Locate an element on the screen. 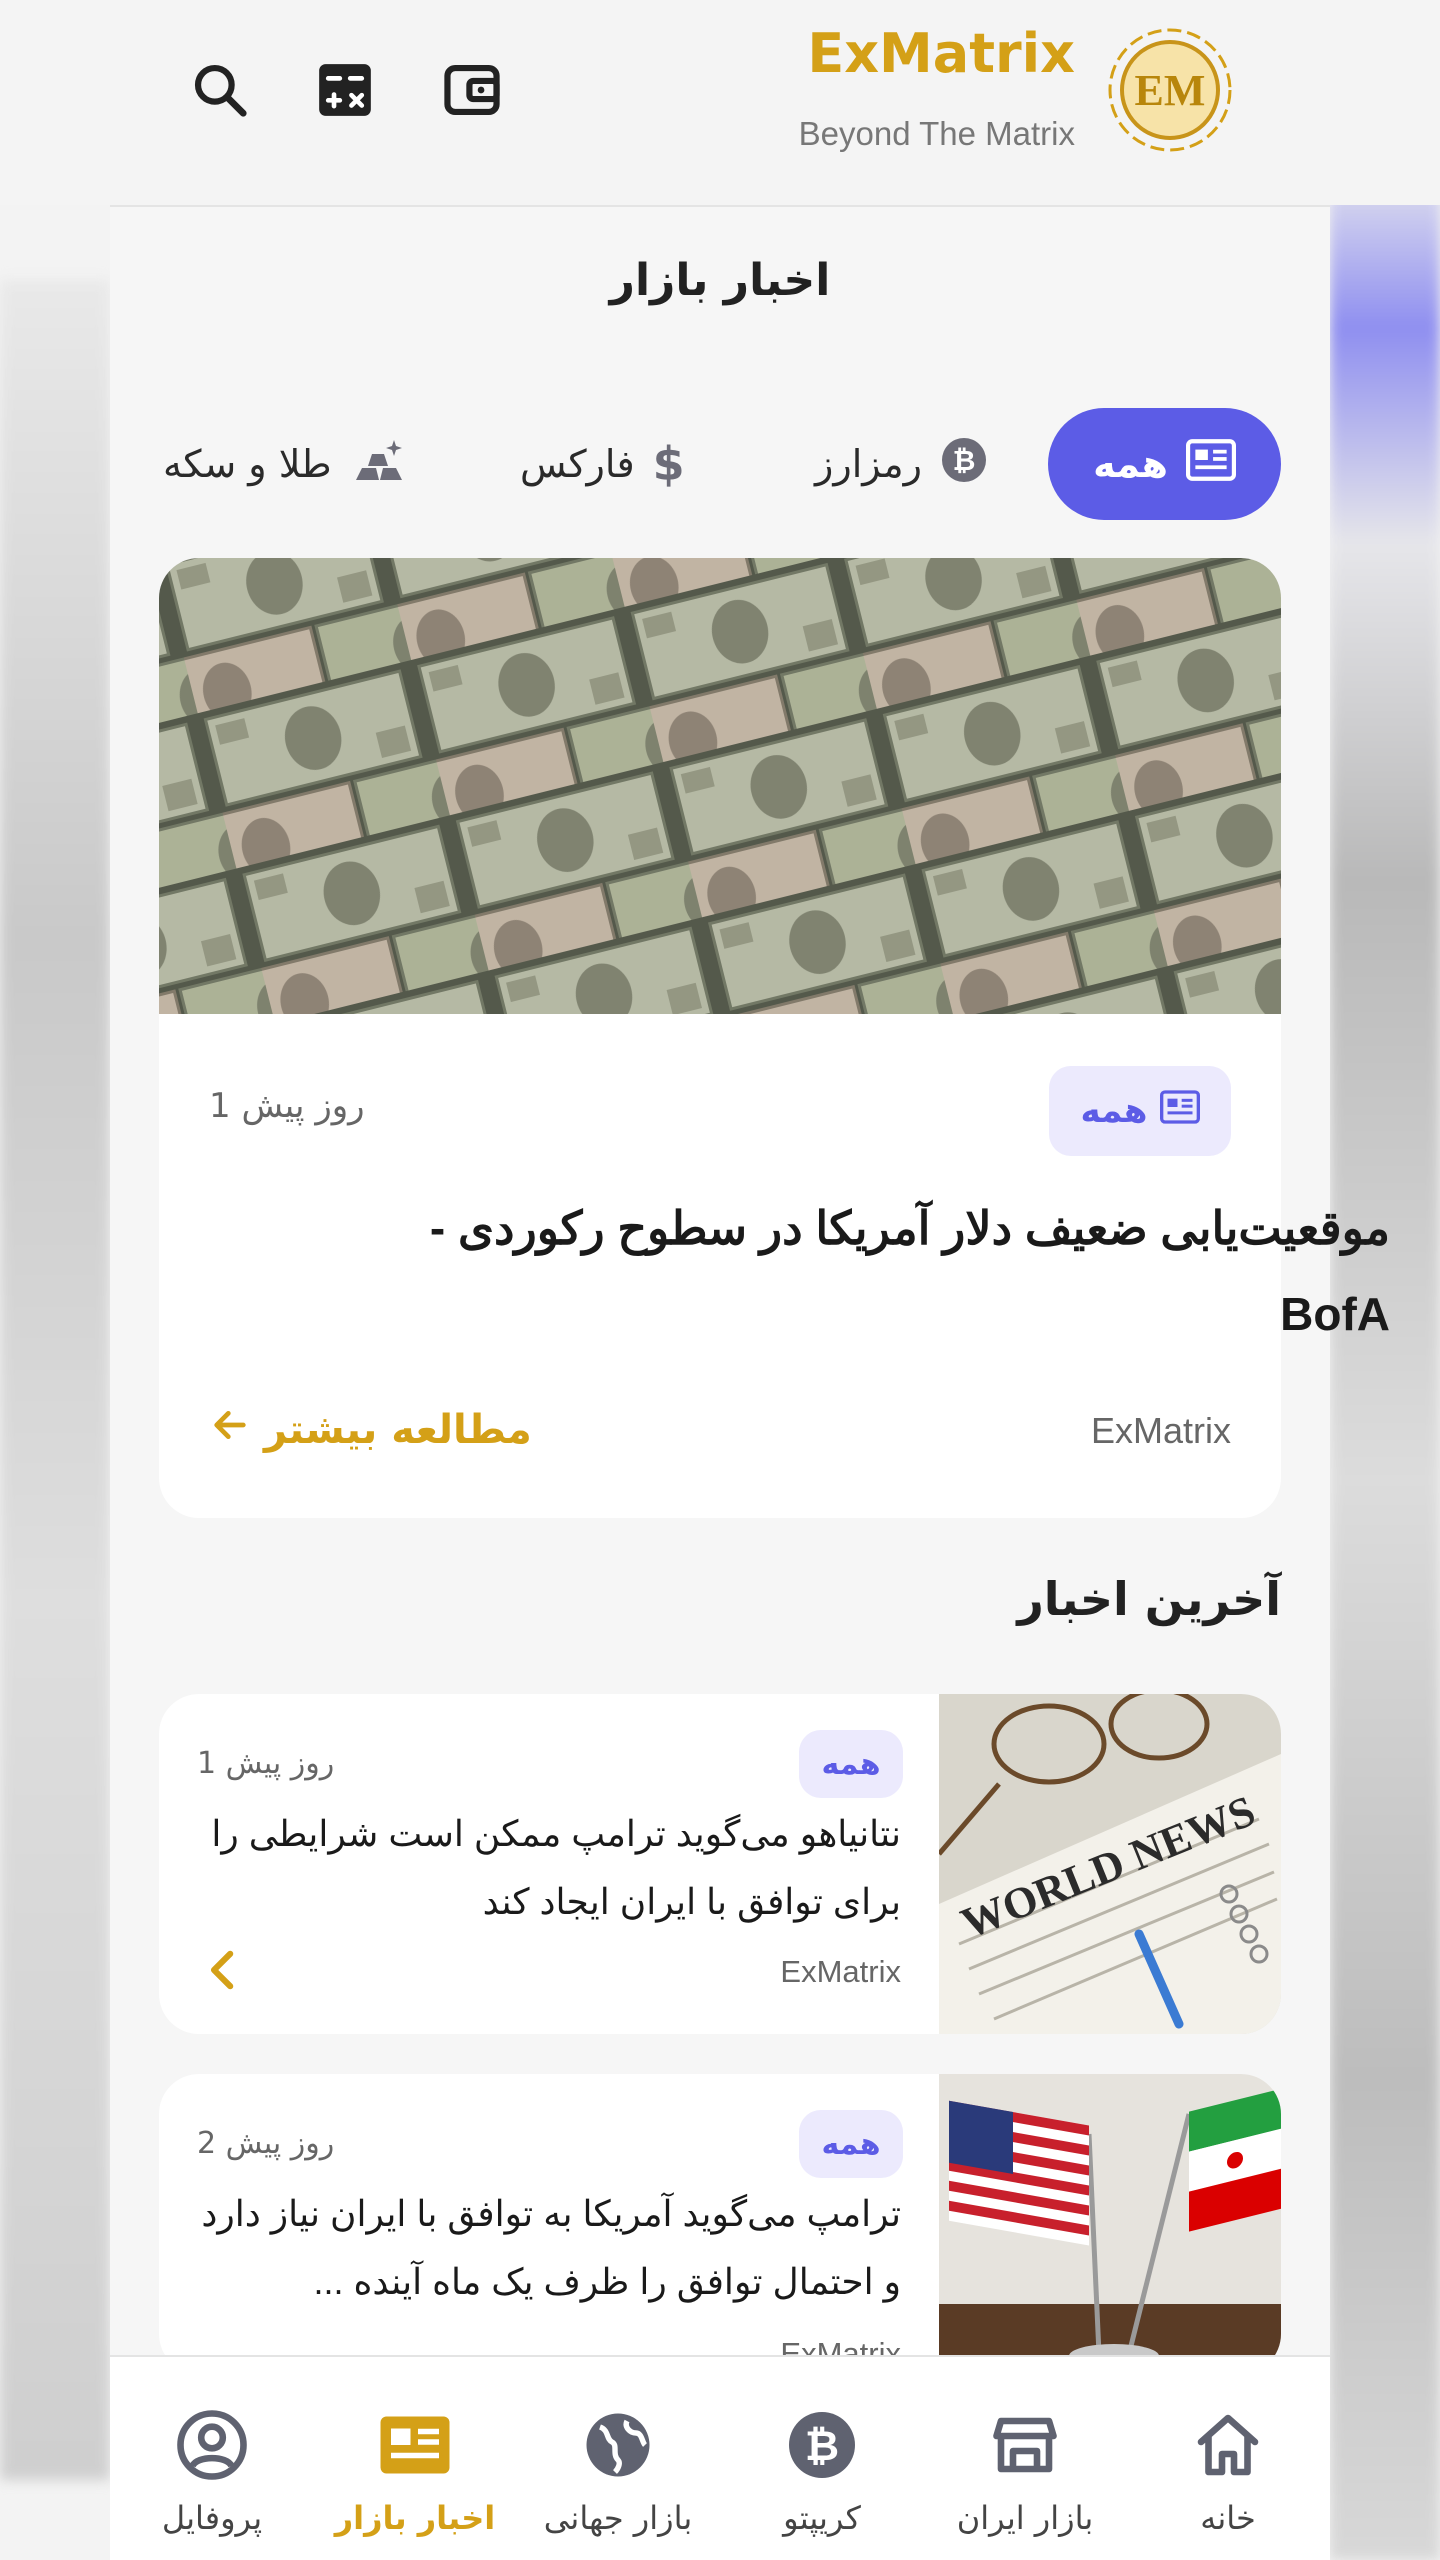 This screenshot has height=2560, width=1440. featured-source: ExMatrix is located at coordinates (1160, 1430).